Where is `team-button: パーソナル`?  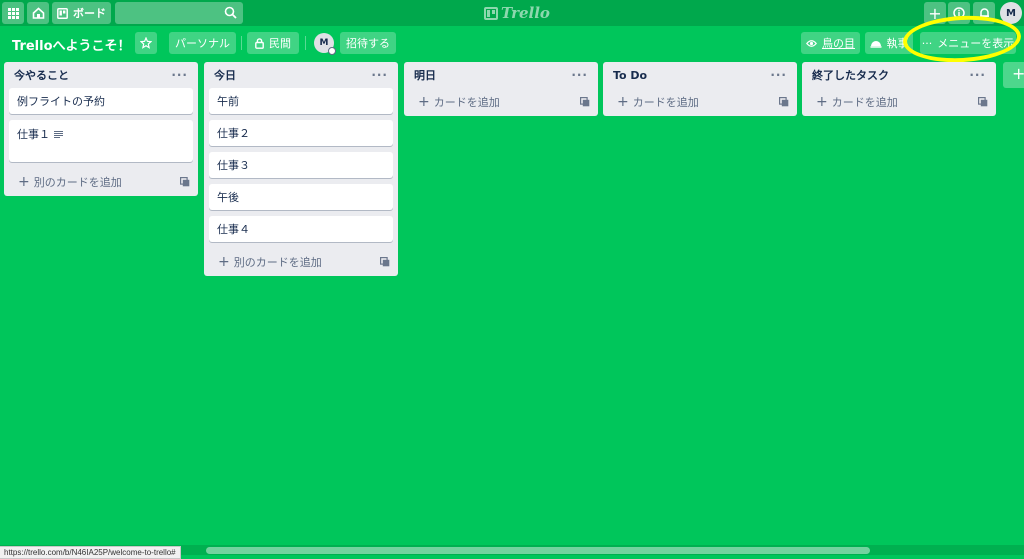 team-button: パーソナル is located at coordinates (202, 43).